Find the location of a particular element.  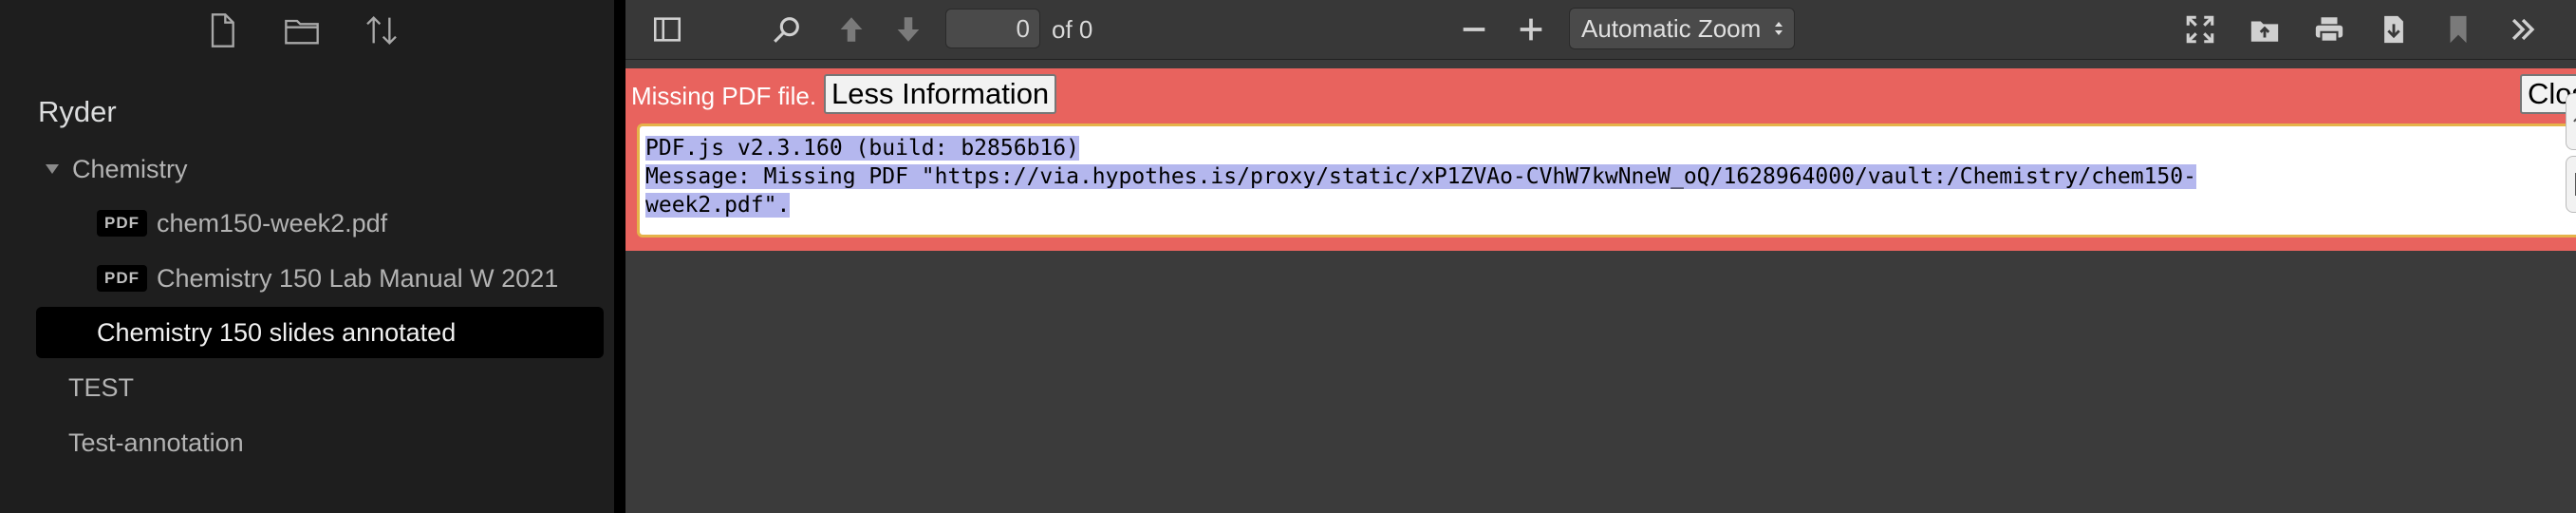

sidebar-toolbar is located at coordinates (301, 30).